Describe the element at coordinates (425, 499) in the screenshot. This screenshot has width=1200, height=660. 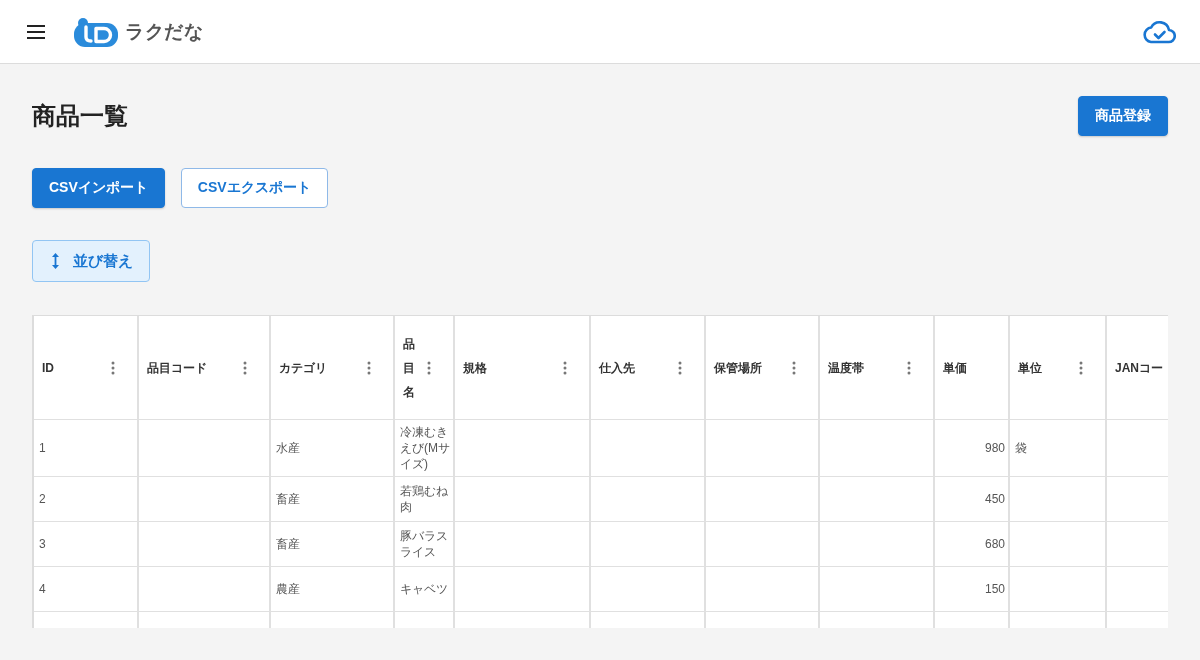
I see `table-cell: 若鶏むね肉` at that location.